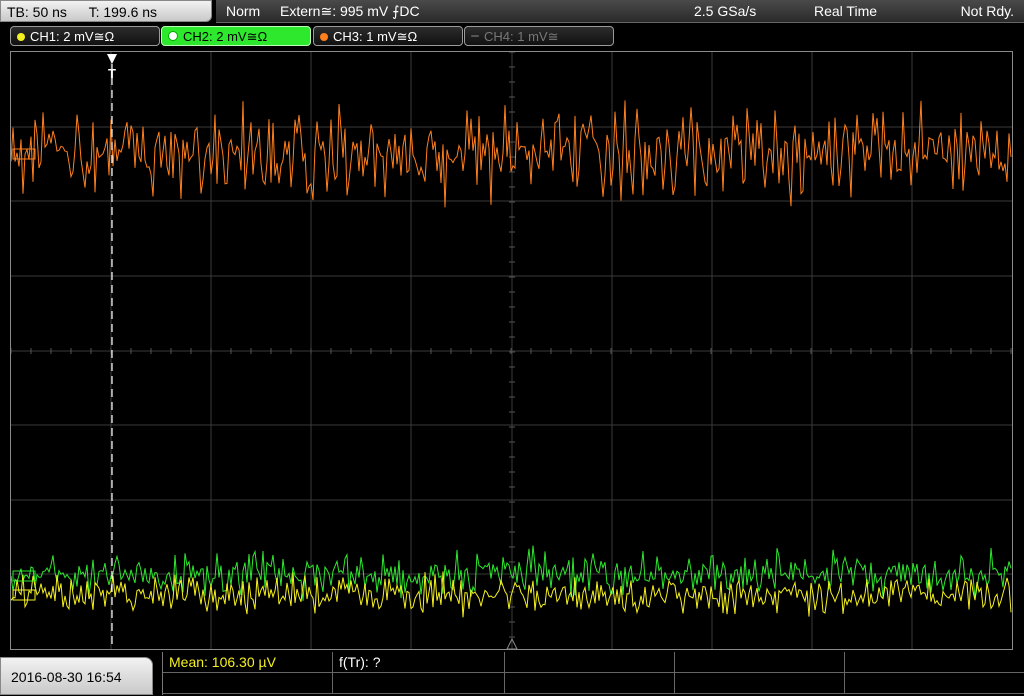  I want to click on channel-ch2-tab: CH2: 2 mV≅Ω, so click(236, 36).